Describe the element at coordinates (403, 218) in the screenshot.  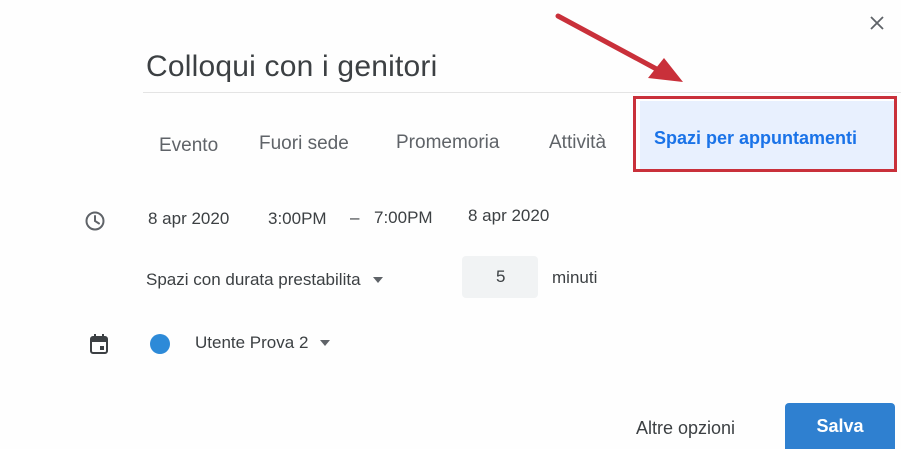
I see `end-time: 7:00PM` at that location.